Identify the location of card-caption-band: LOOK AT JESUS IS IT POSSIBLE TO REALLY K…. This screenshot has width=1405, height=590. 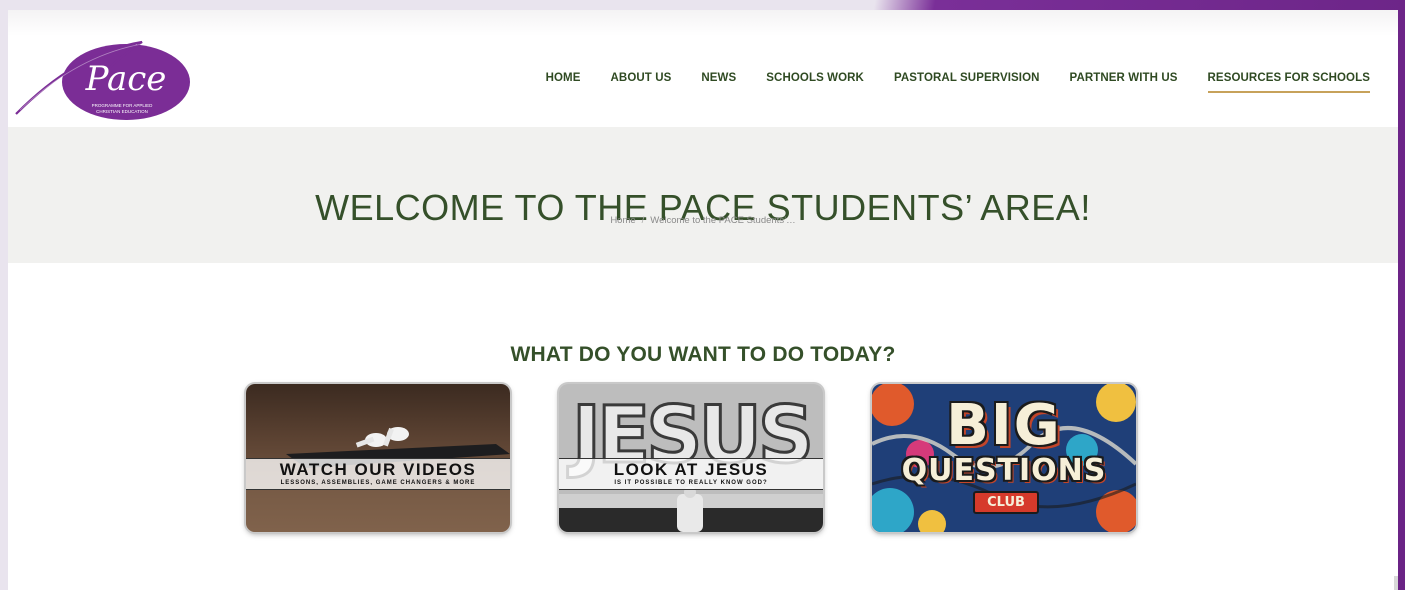
(691, 474).